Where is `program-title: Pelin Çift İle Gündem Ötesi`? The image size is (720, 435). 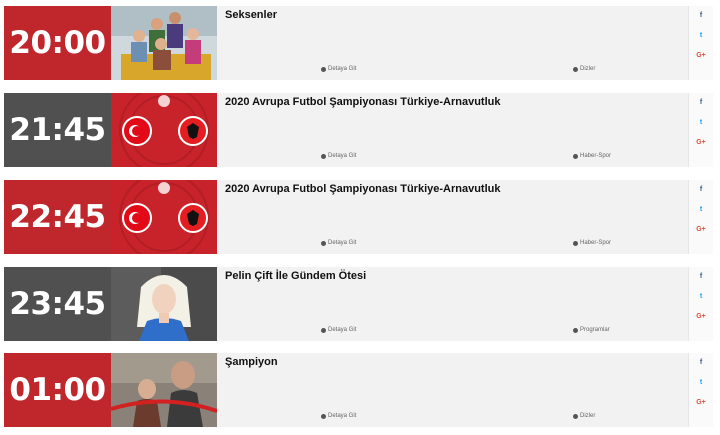 program-title: Pelin Çift İle Gündem Ötesi is located at coordinates (295, 276).